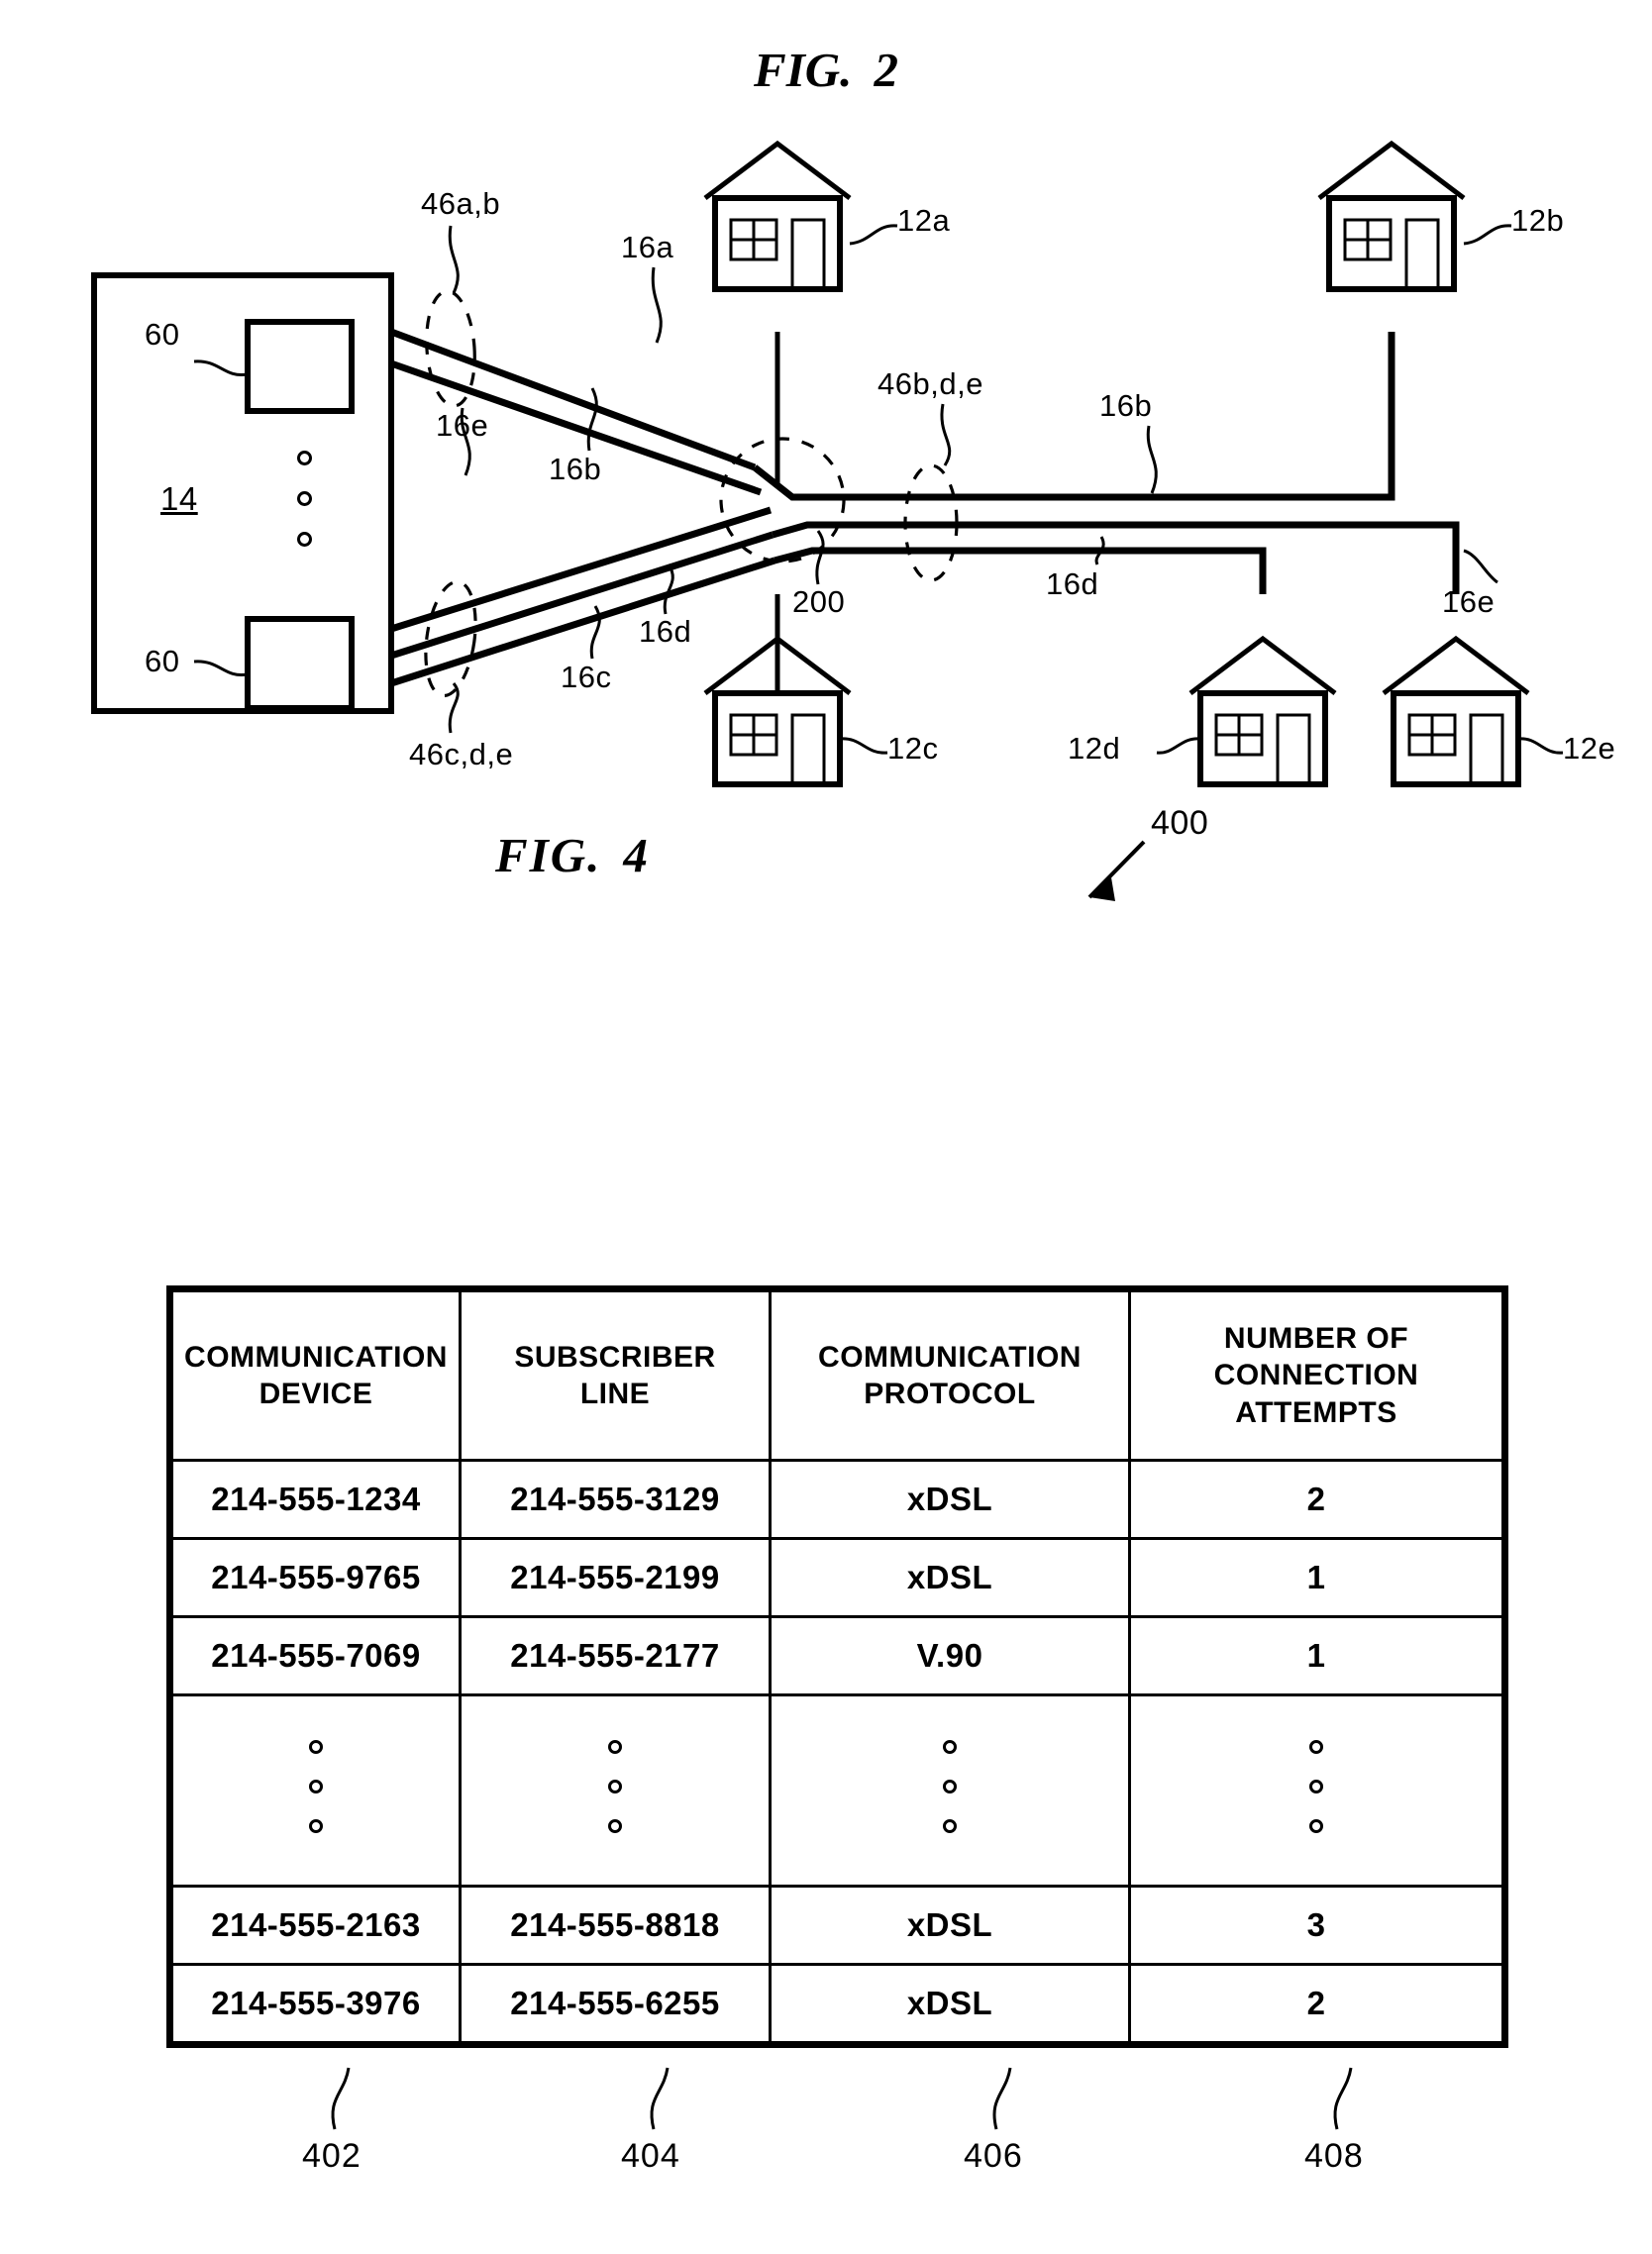 The height and width of the screenshot is (2254, 1652). What do you see at coordinates (332, 2156) in the screenshot?
I see `column-ref-402: 402` at bounding box center [332, 2156].